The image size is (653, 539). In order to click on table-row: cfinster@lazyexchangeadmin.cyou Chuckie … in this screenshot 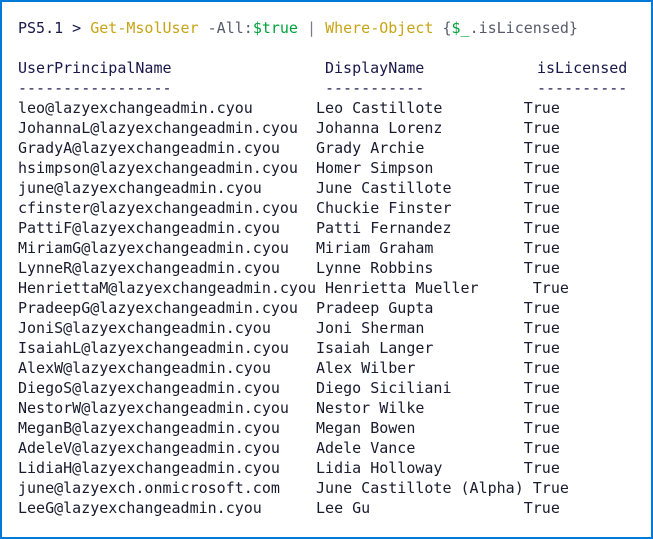, I will do `click(334, 208)`.